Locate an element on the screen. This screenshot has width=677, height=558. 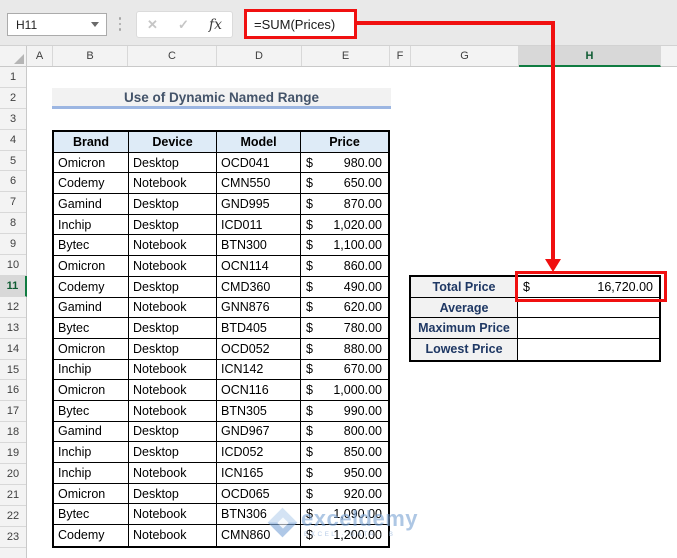
summary-label-average: Average is located at coordinates (464, 308).